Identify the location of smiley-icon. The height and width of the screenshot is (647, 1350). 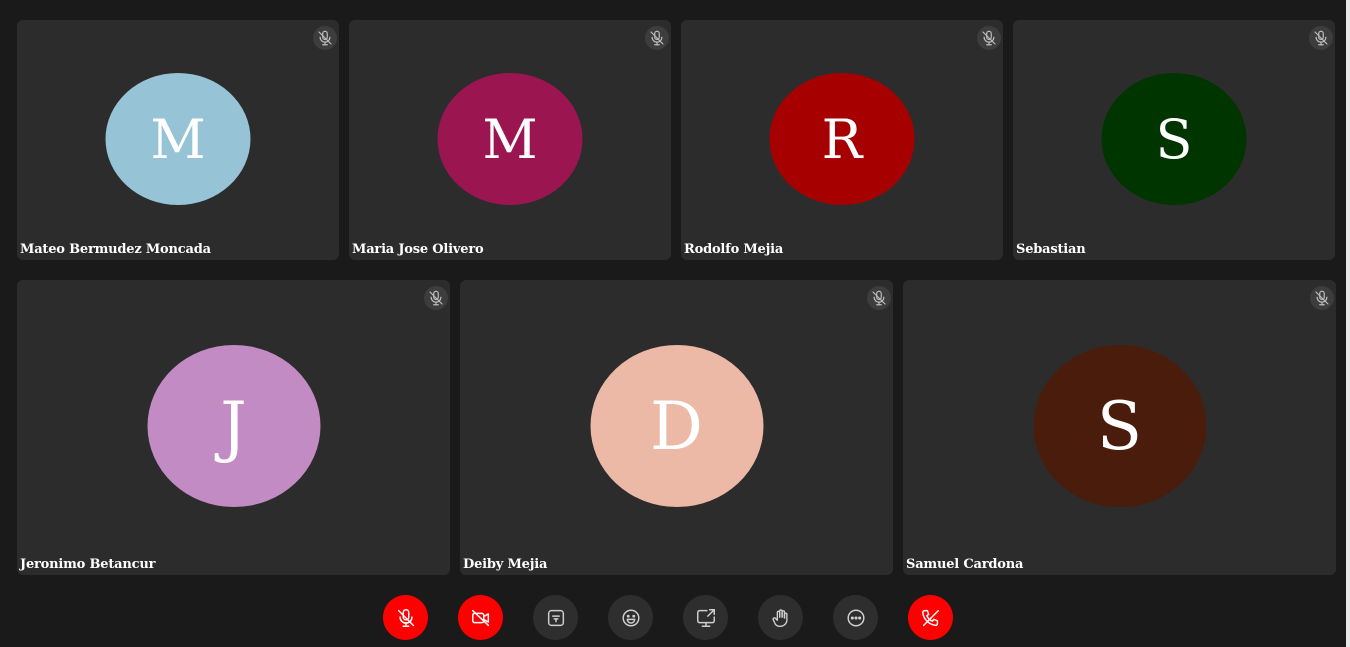
(630, 617).